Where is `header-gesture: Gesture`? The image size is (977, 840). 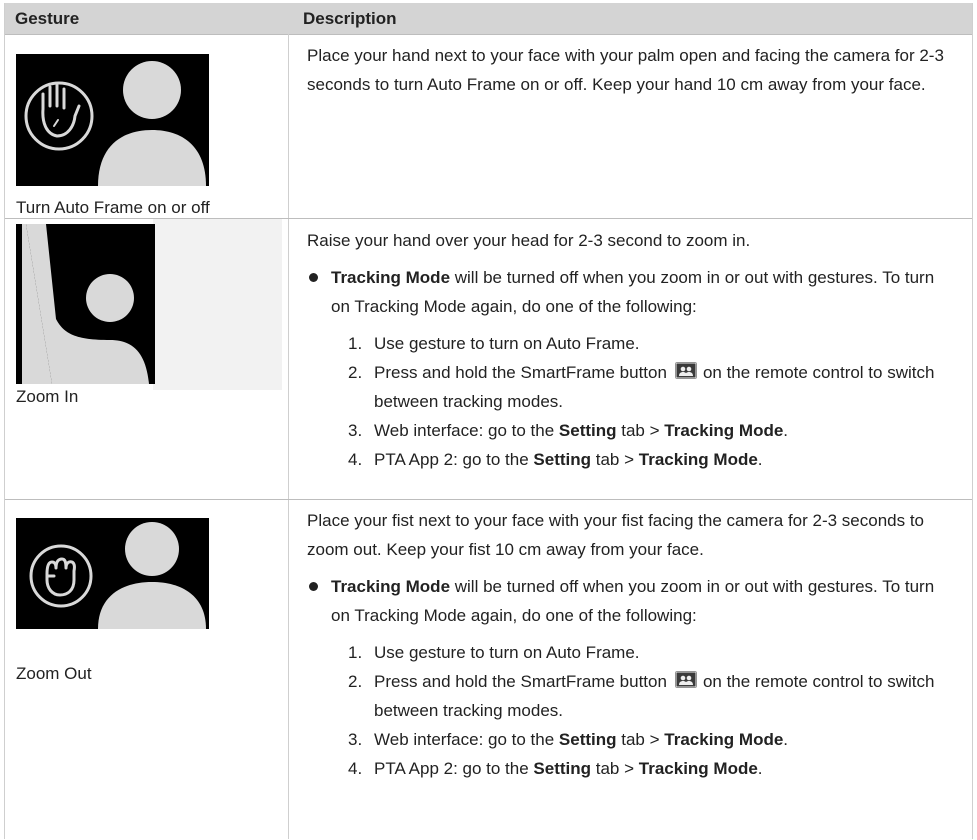
header-gesture: Gesture is located at coordinates (47, 18).